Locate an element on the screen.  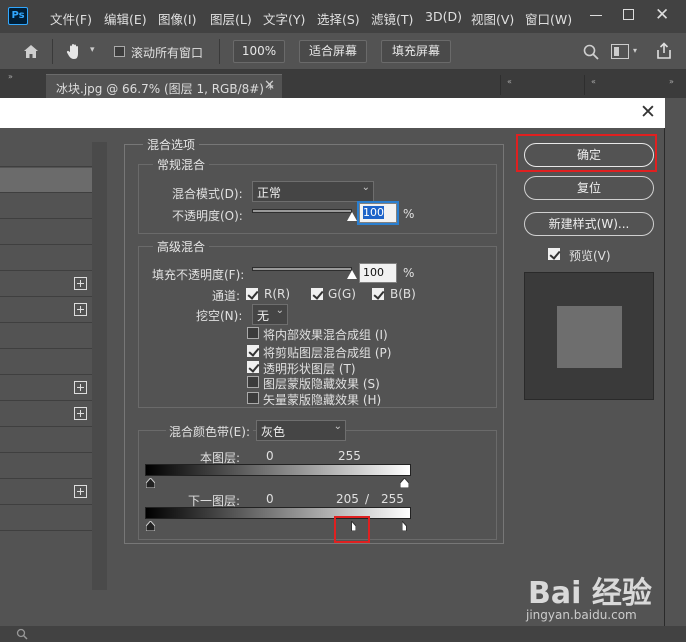
channels-label: 通道: is located at coordinates (226, 296).